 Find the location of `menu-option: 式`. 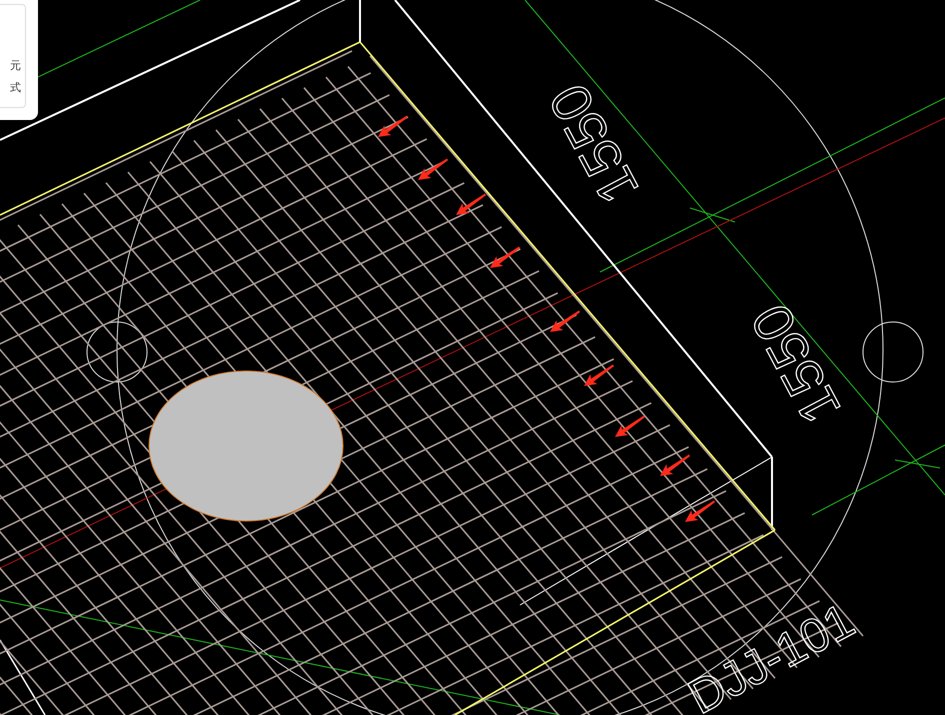

menu-option: 式 is located at coordinates (15, 88).